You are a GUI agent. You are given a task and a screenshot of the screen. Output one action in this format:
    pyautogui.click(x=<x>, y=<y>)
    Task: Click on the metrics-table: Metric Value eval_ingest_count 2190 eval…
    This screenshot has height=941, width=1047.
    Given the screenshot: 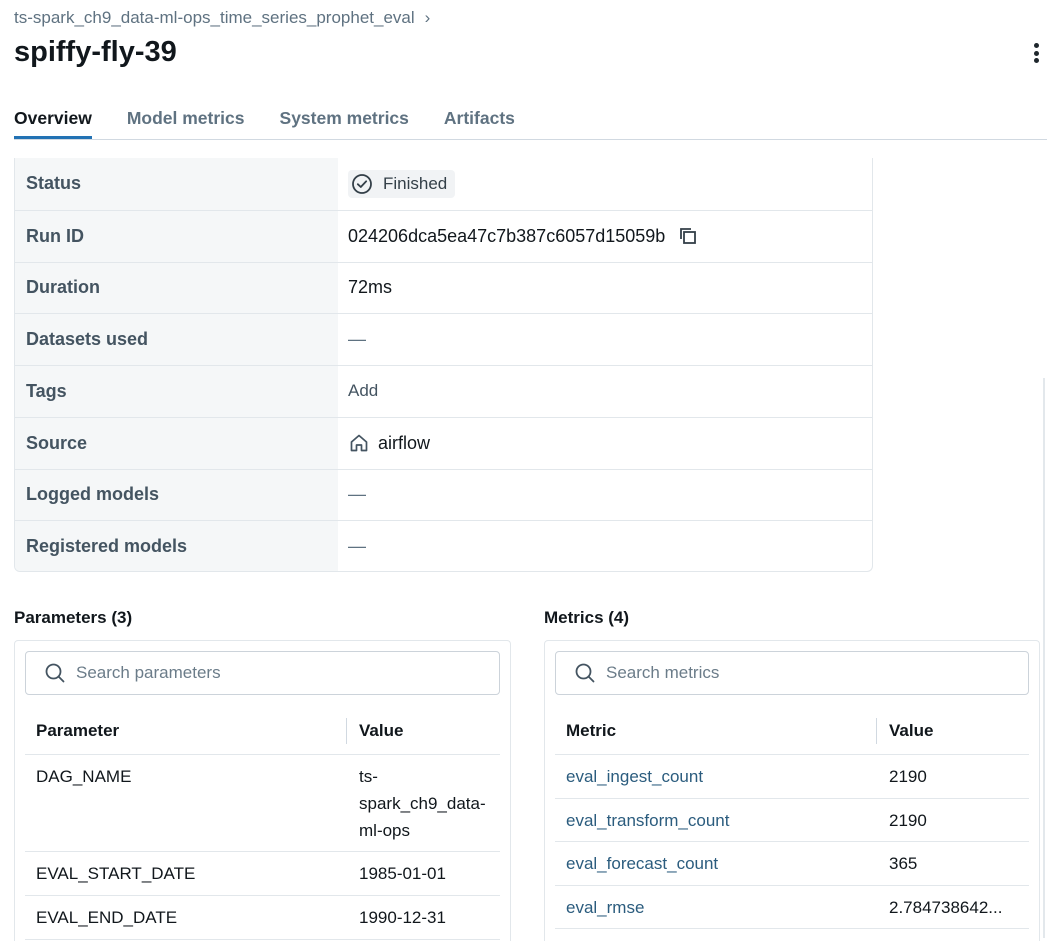 What is the action you would take?
    pyautogui.click(x=792, y=818)
    